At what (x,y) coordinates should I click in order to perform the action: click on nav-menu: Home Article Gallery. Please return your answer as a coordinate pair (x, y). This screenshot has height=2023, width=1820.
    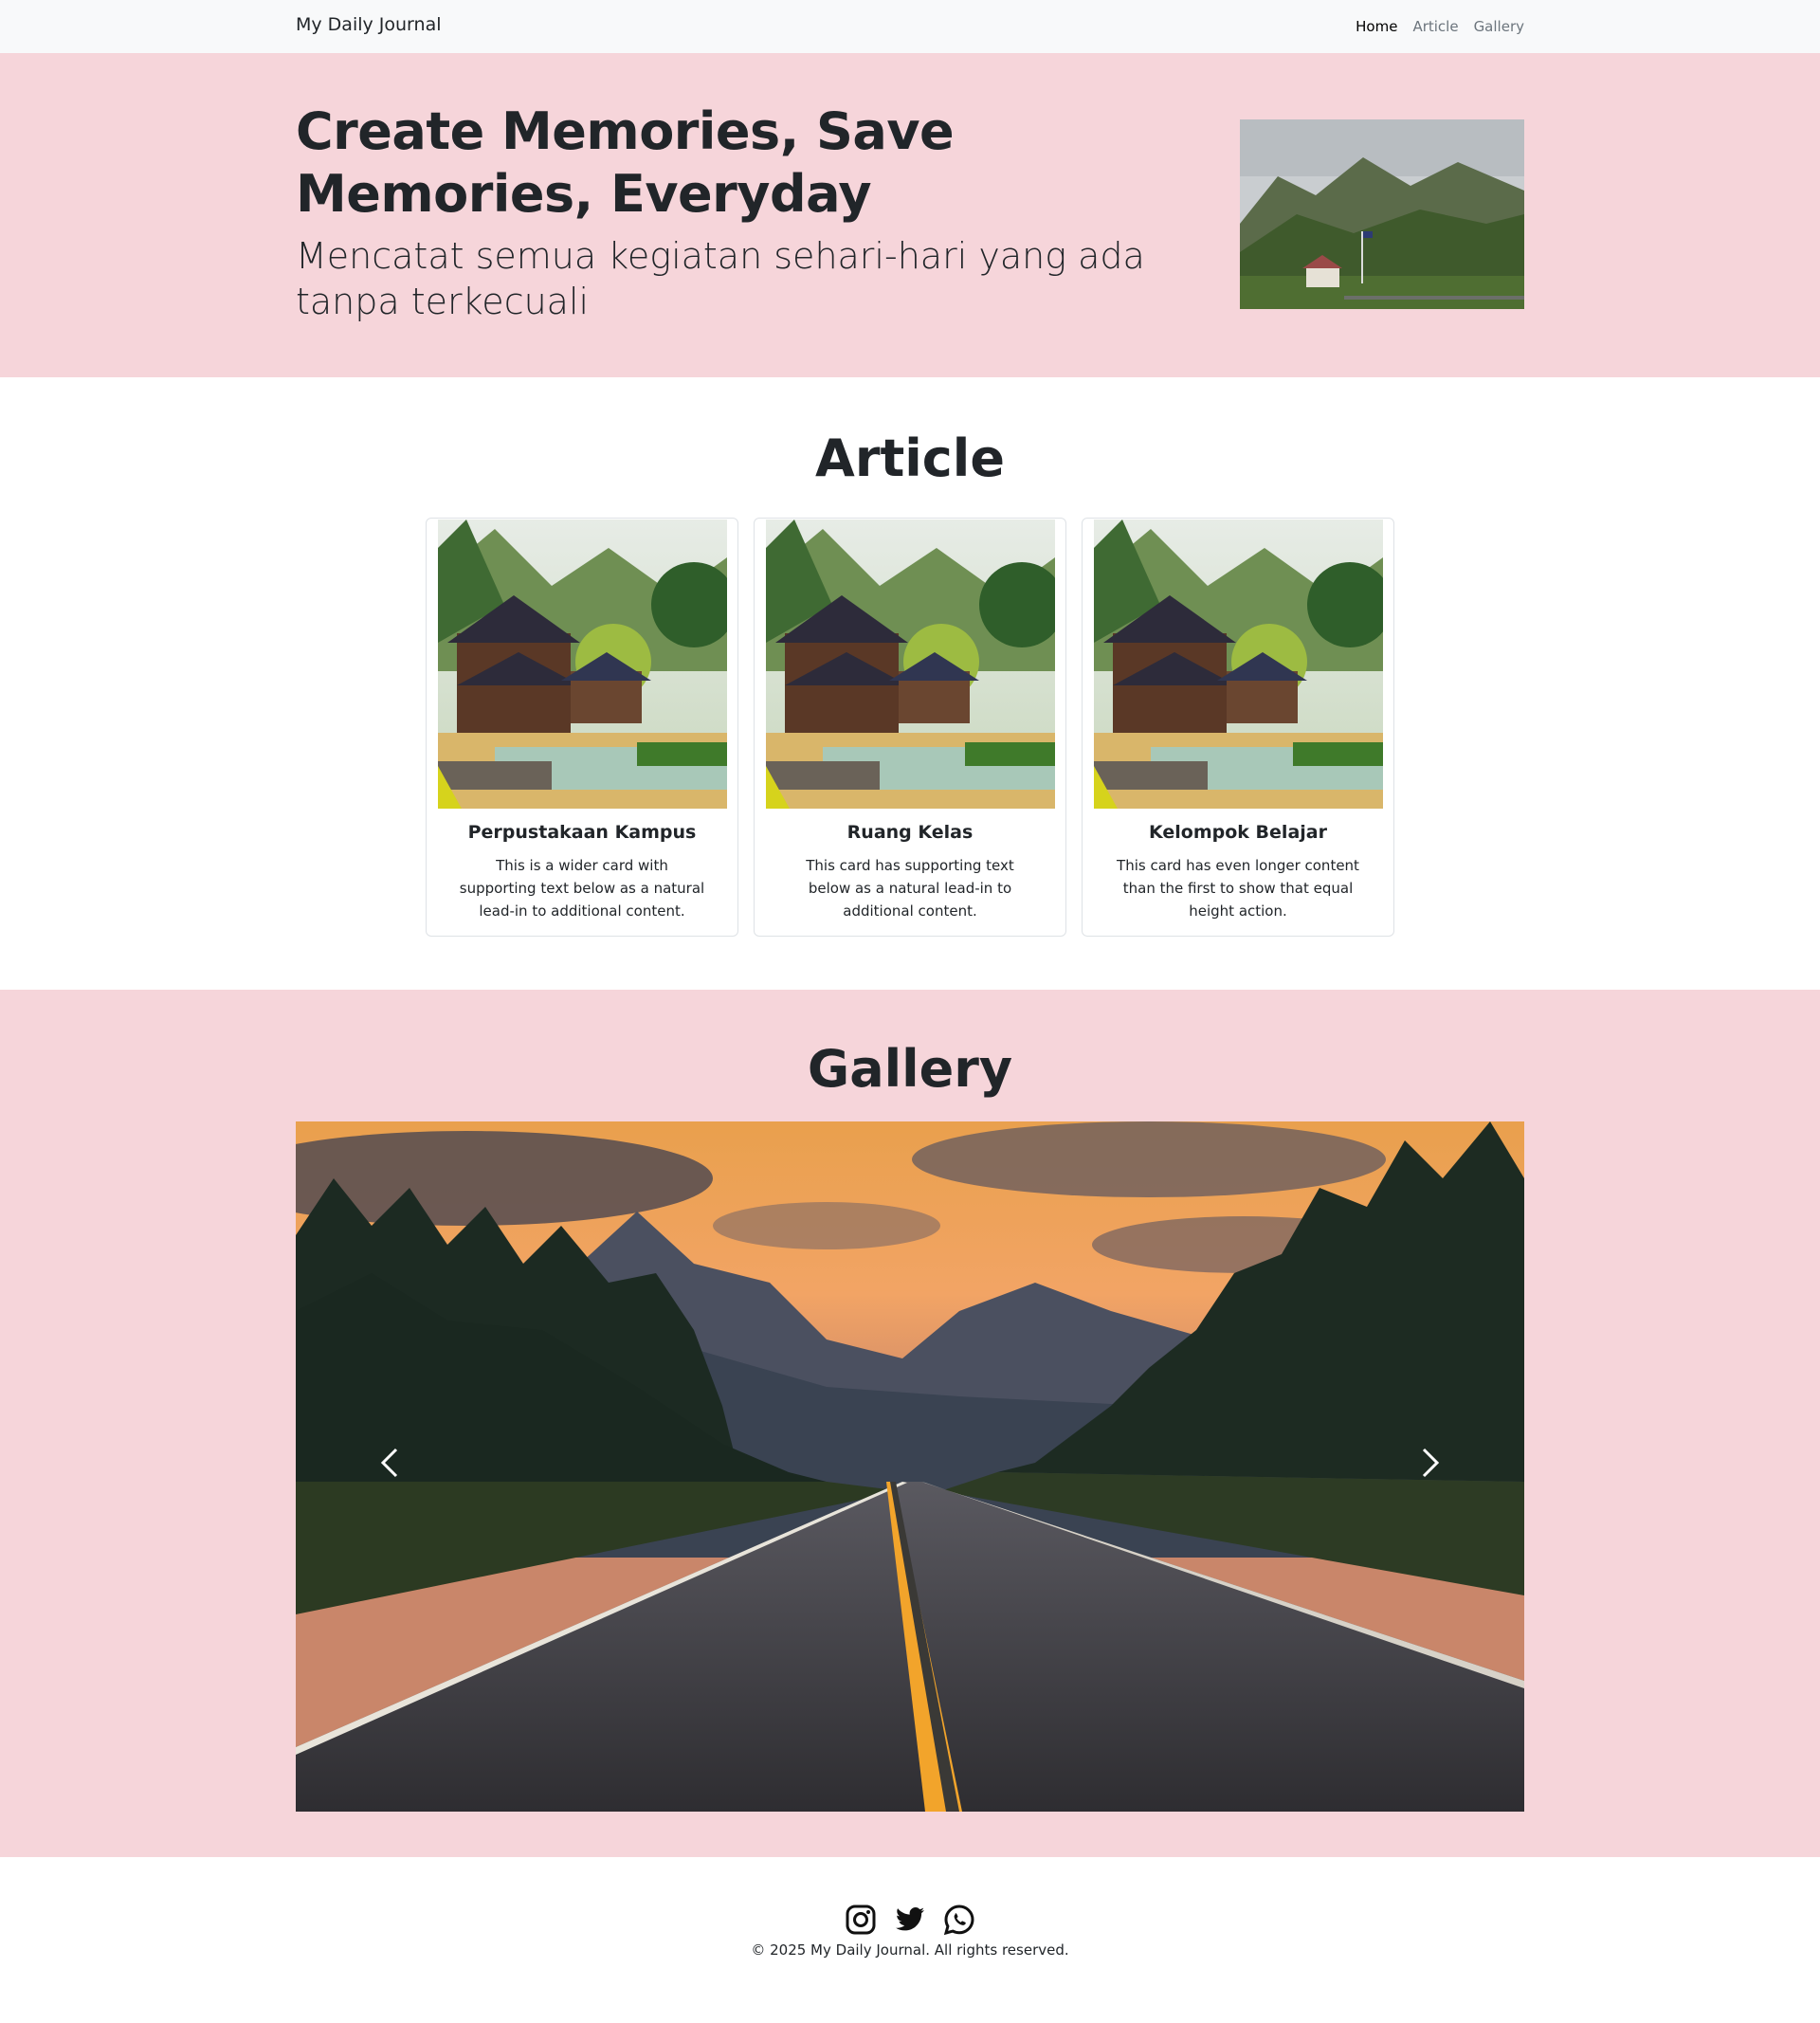
    Looking at the image, I should click on (1440, 27).